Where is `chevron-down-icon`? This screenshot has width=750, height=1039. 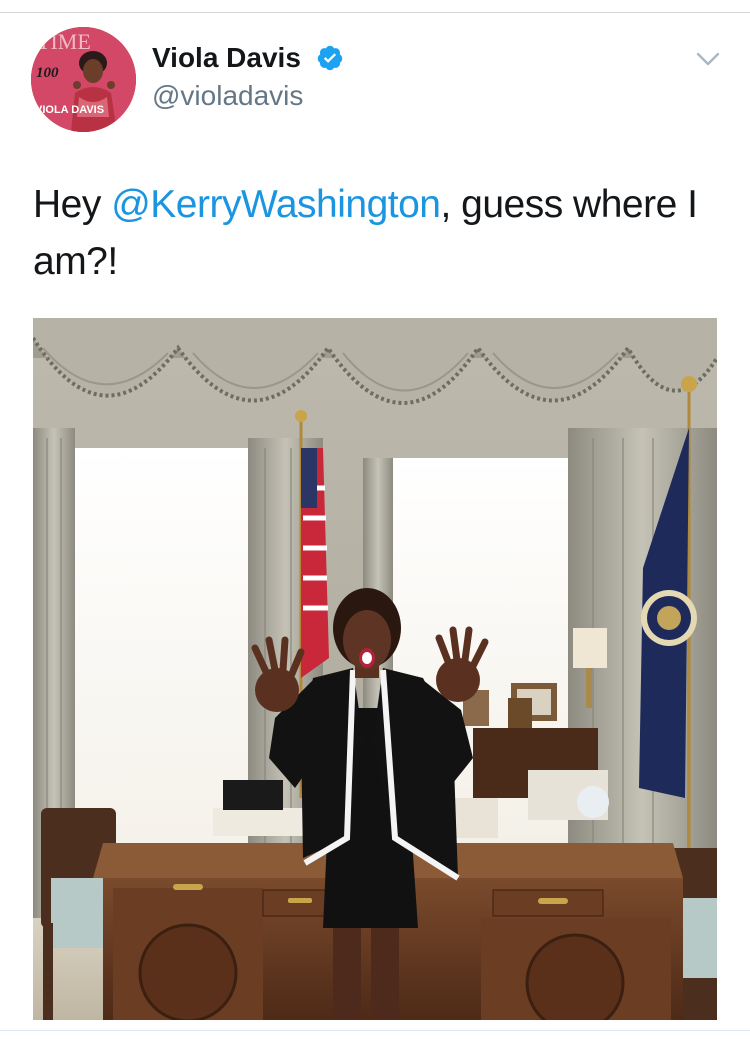
chevron-down-icon is located at coordinates (708, 59).